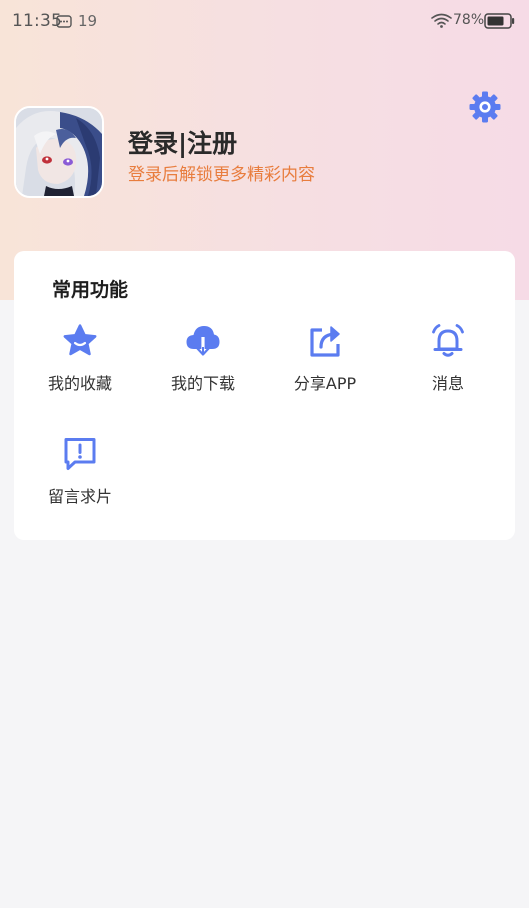 Image resolution: width=529 pixels, height=908 pixels. What do you see at coordinates (202, 383) in the screenshot?
I see `feature-label: 我的下载` at bounding box center [202, 383].